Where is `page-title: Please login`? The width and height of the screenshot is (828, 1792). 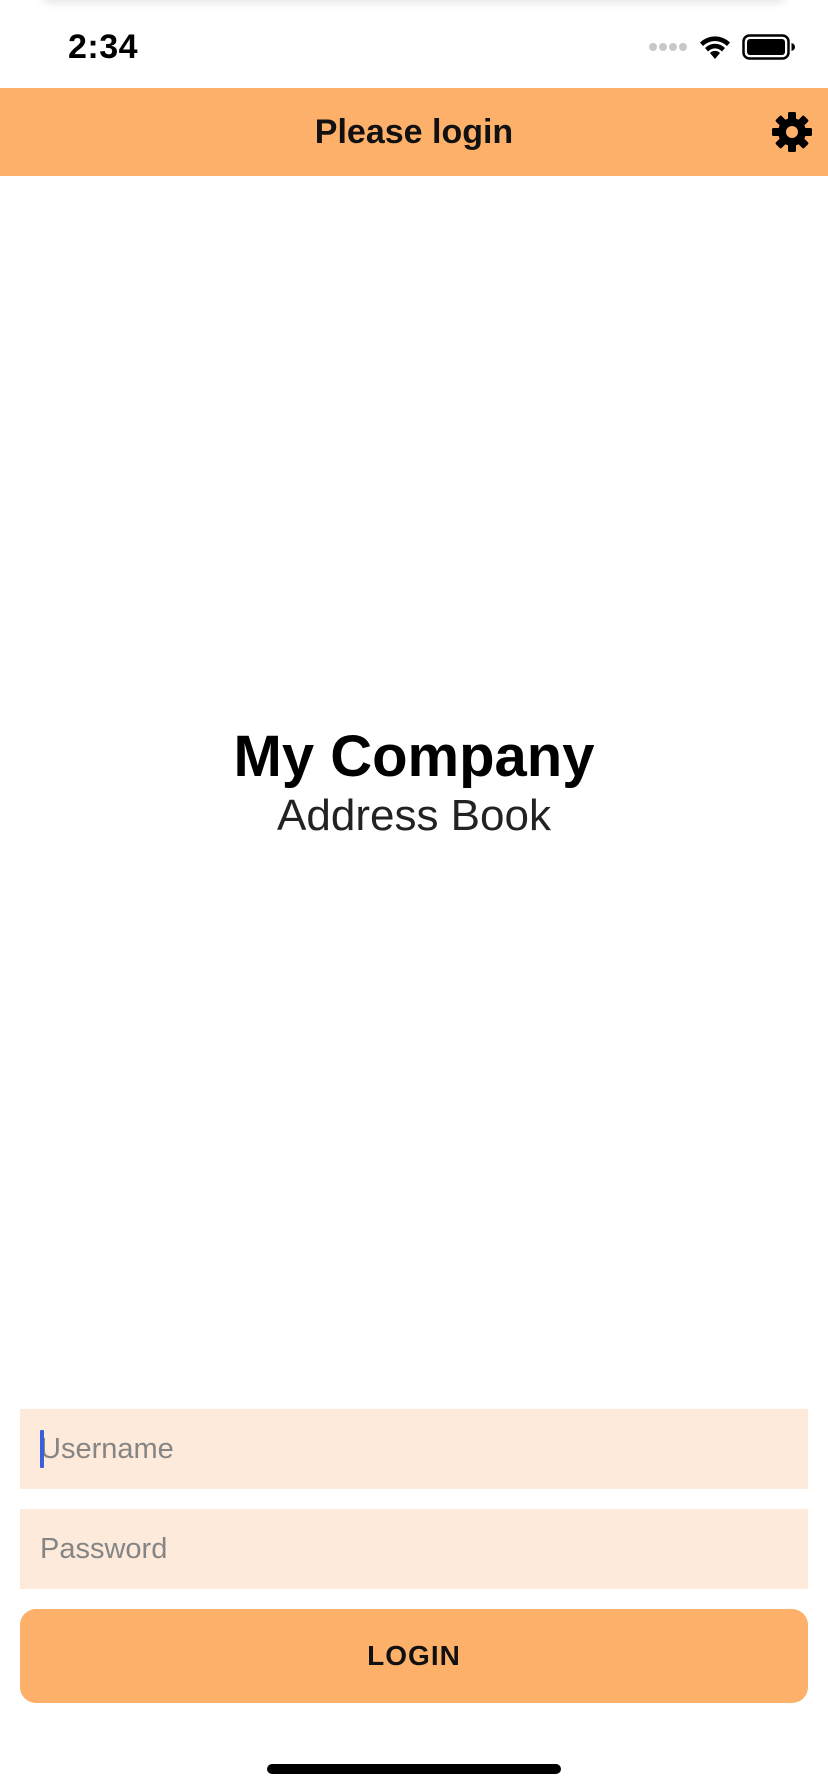
page-title: Please login is located at coordinates (414, 132).